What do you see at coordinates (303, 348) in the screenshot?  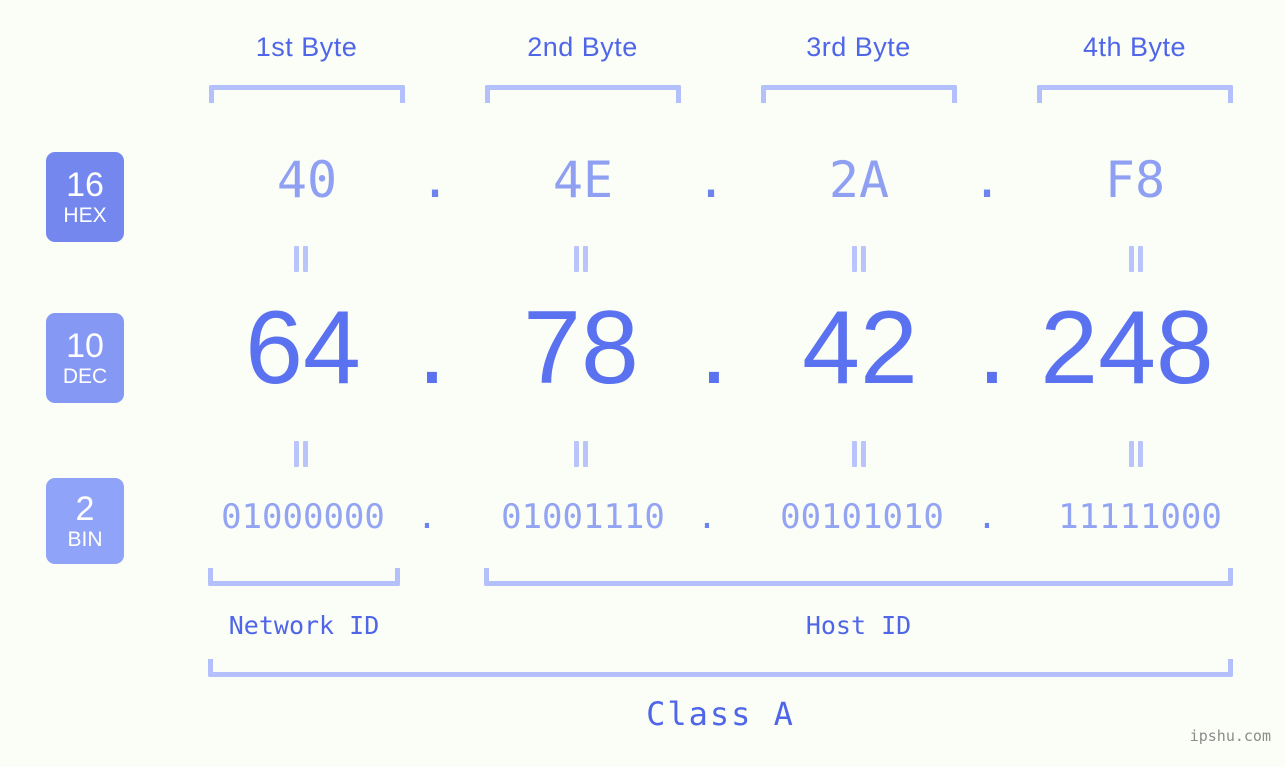 I see `dec-value-byte-1: 64` at bounding box center [303, 348].